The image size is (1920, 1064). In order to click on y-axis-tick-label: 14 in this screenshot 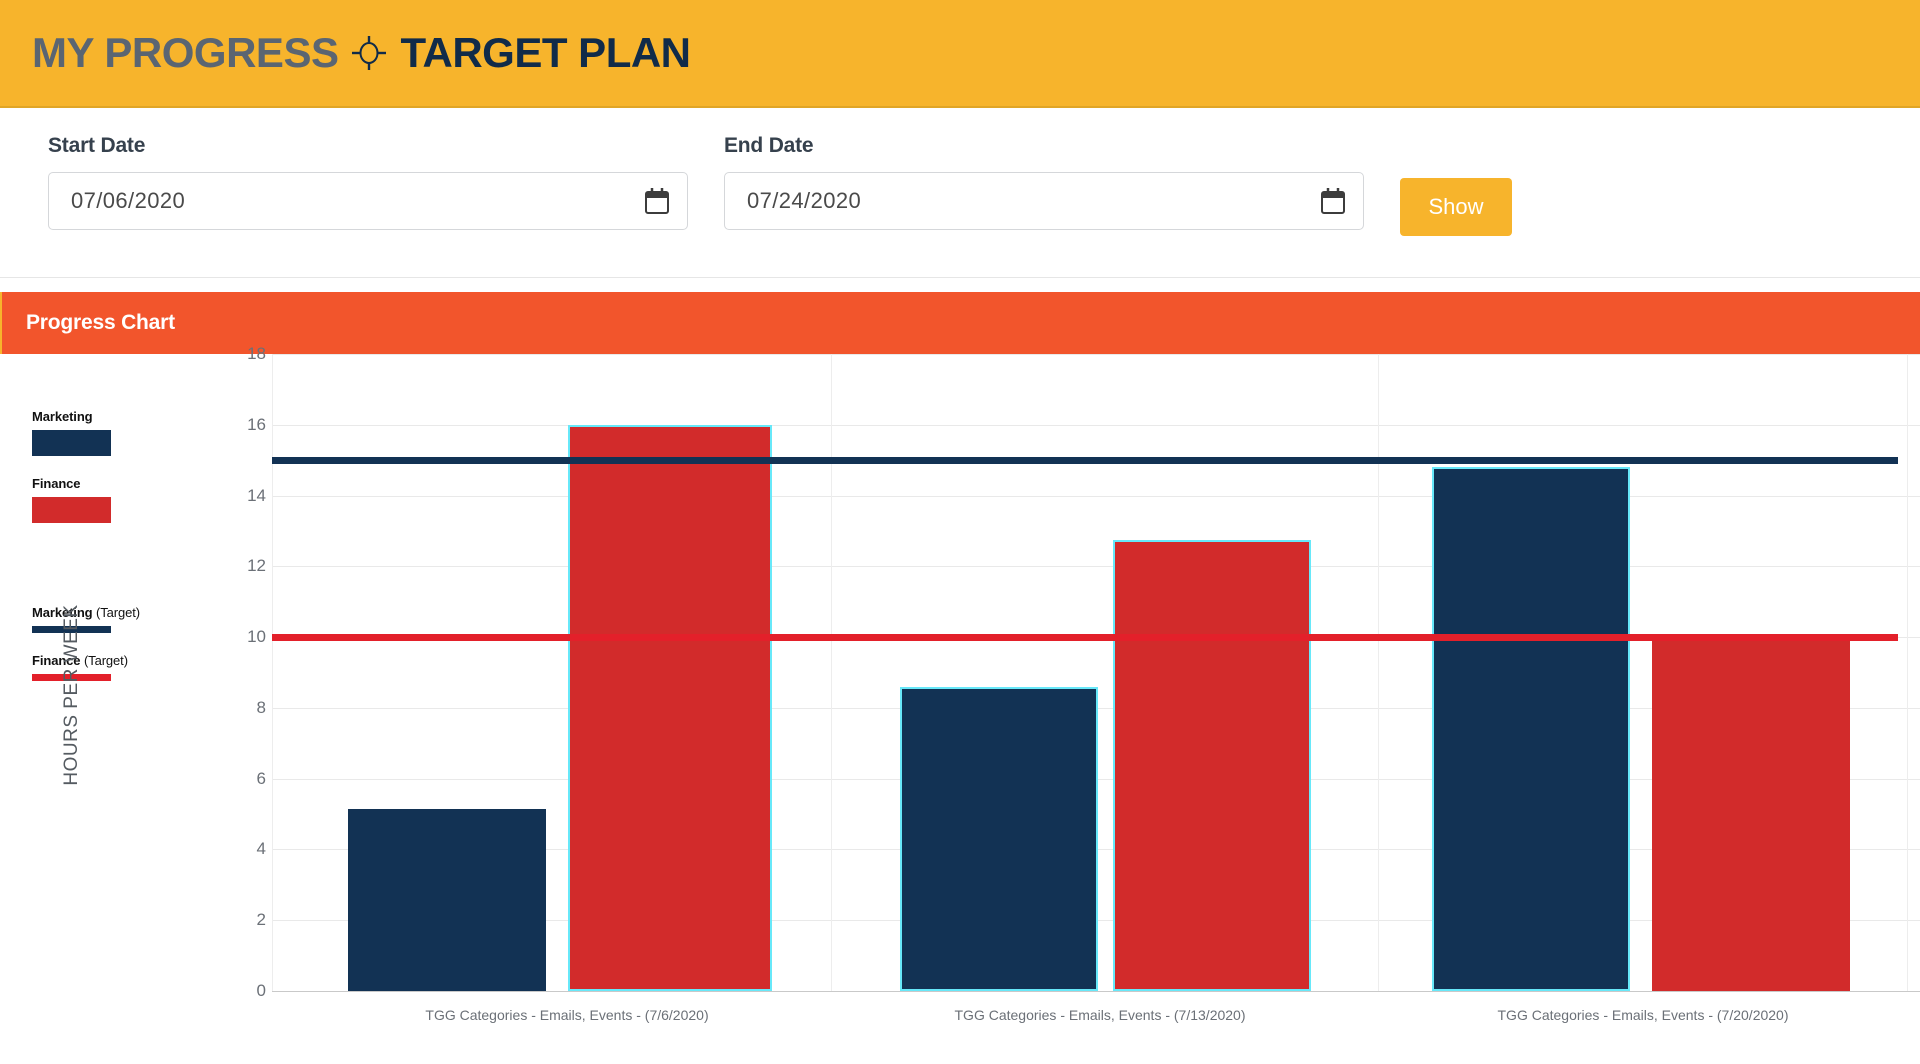, I will do `click(256, 495)`.